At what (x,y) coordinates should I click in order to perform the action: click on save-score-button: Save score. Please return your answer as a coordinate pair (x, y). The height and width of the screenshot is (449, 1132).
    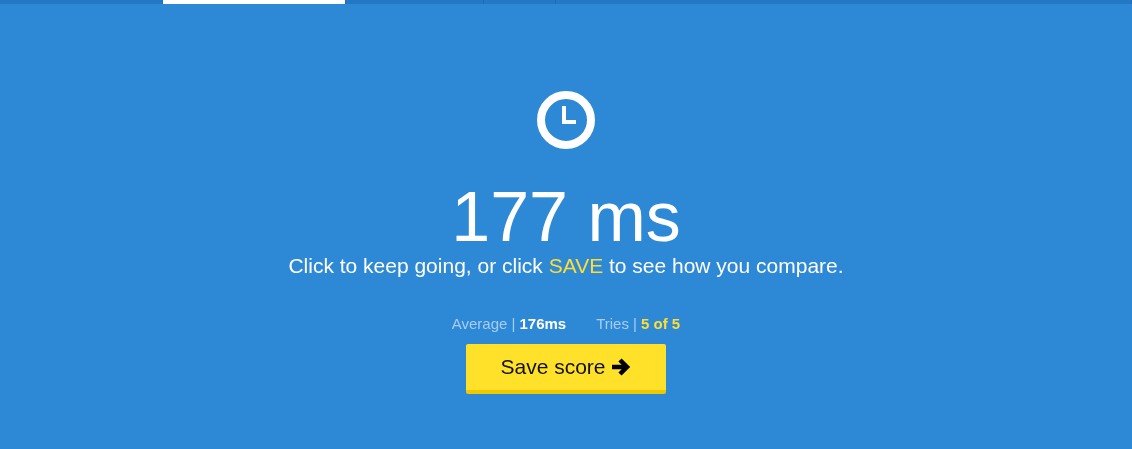
    Looking at the image, I should click on (566, 369).